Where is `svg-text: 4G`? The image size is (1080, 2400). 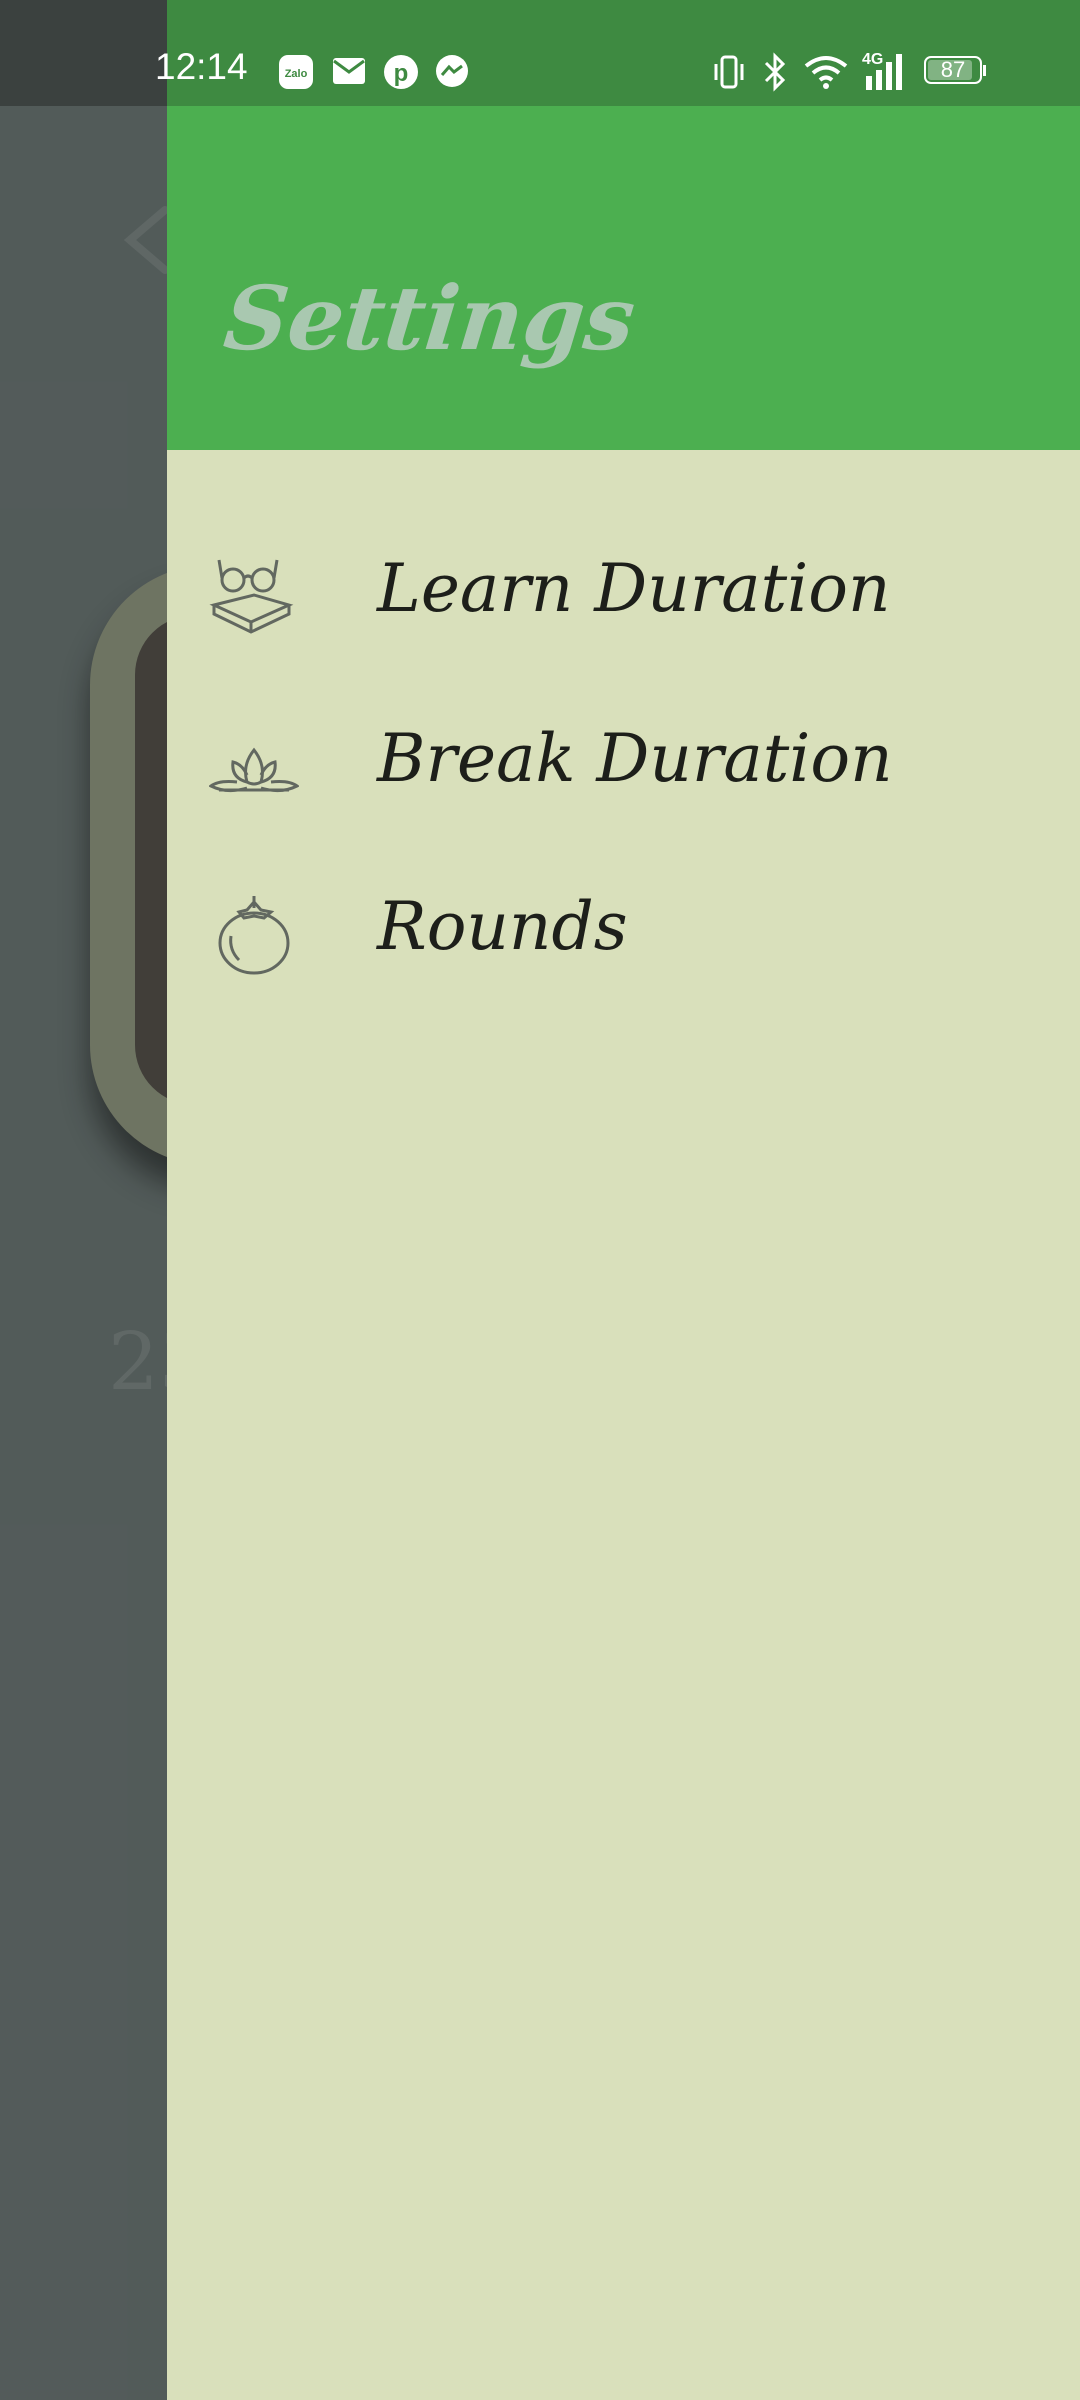 svg-text: 4G is located at coordinates (872, 59).